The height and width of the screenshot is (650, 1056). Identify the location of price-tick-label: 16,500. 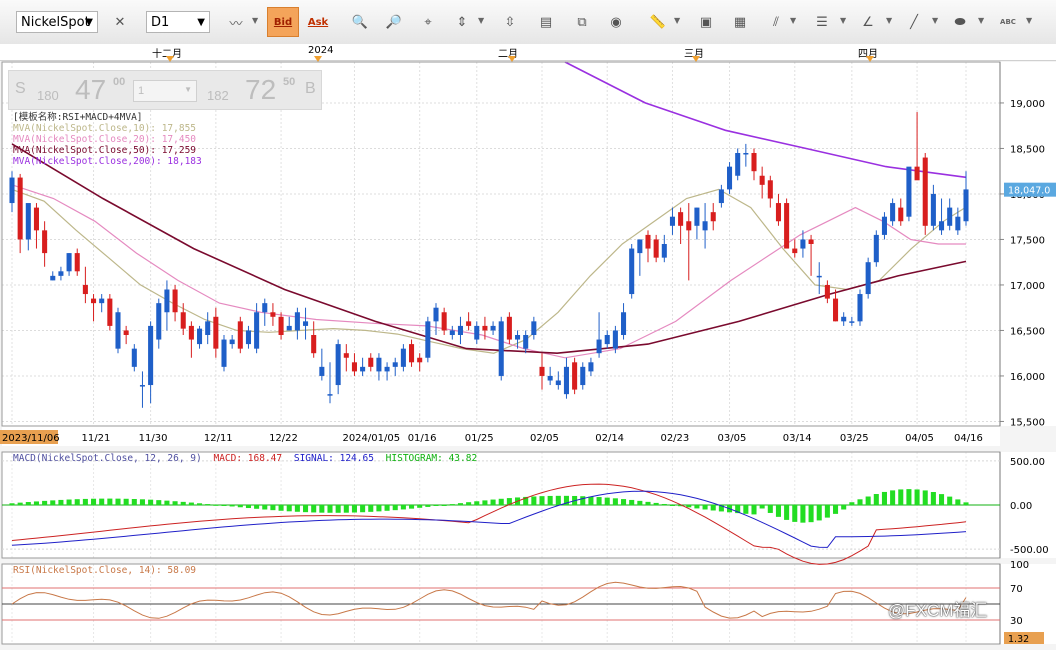
(1027, 331).